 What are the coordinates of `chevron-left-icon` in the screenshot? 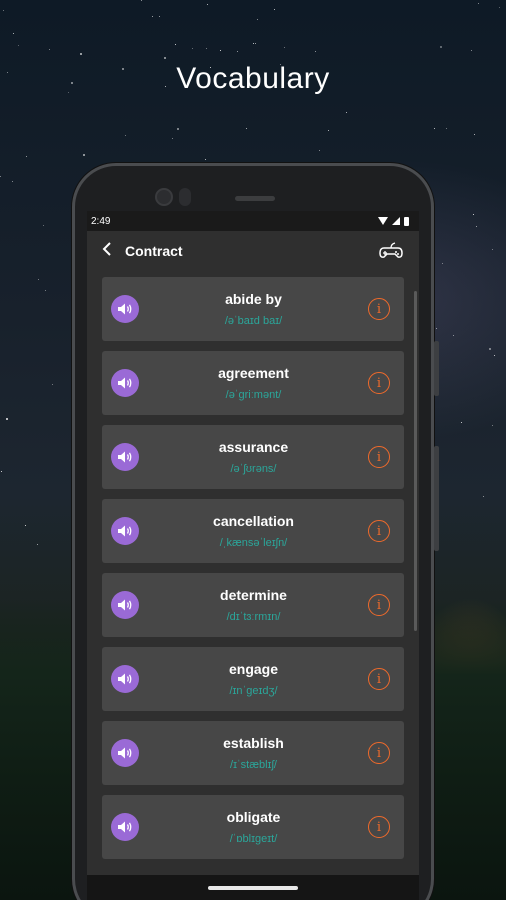 It's located at (111, 251).